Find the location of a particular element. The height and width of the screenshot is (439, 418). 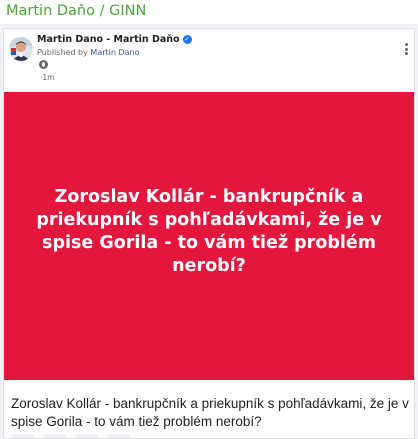

avatar is located at coordinates (21, 49).